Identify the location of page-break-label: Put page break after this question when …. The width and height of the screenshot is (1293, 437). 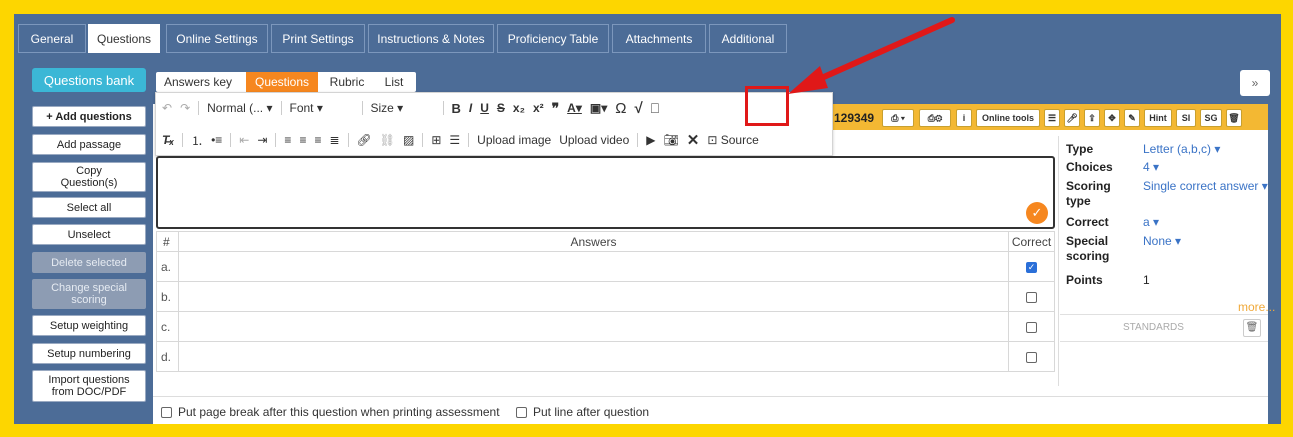
(339, 412).